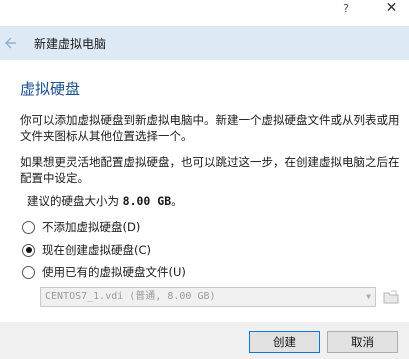 This screenshot has width=409, height=359. Describe the element at coordinates (177, 201) in the screenshot. I see `suggest-suffix: 。` at that location.